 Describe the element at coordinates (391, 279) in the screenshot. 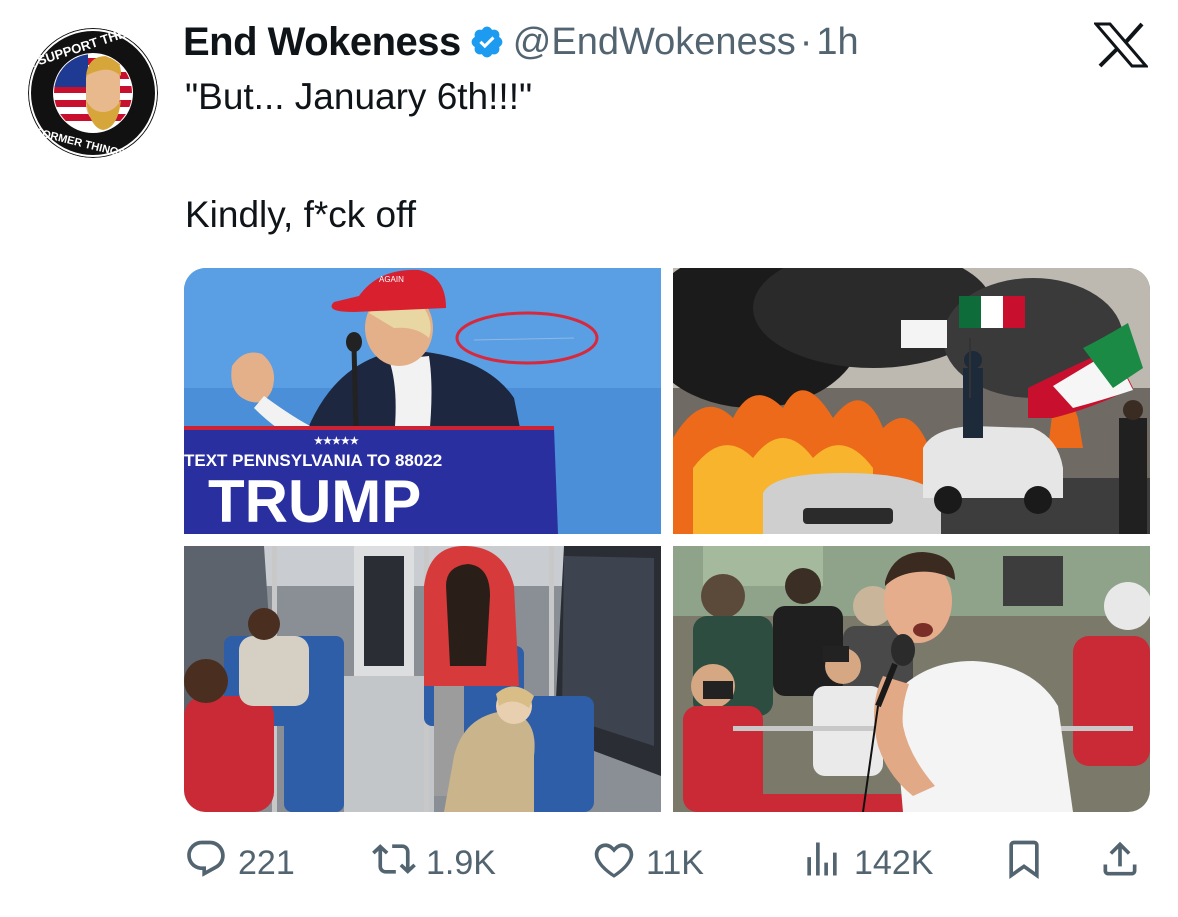

I see `cap-text: AGAIN` at that location.